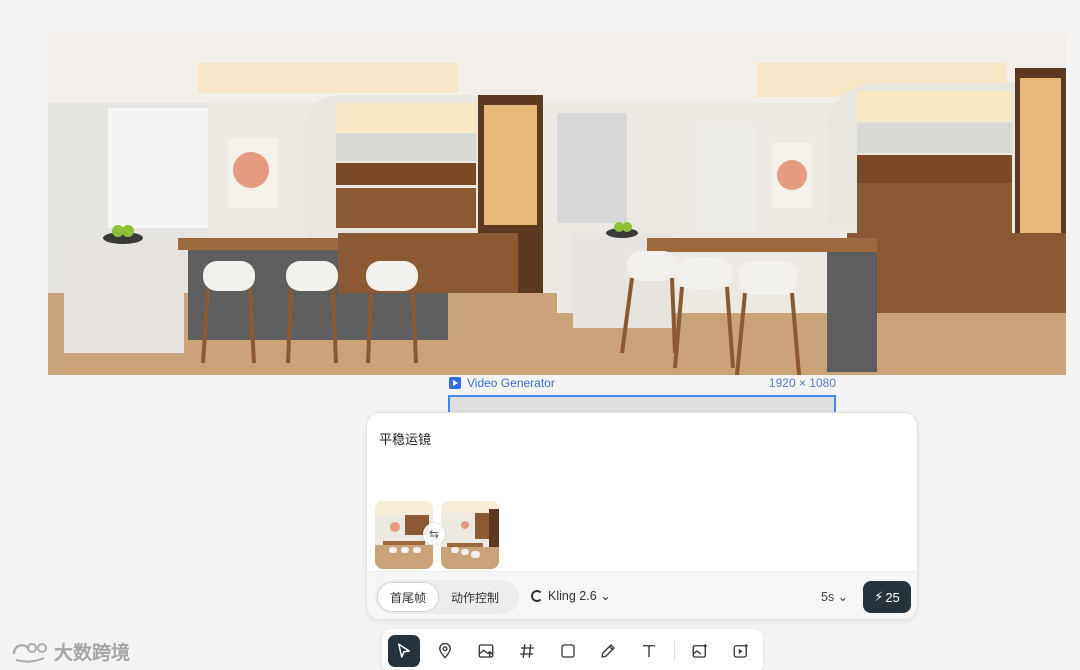 Image resolution: width=1080 pixels, height=670 pixels. Describe the element at coordinates (892, 597) in the screenshot. I see `credits-label: 25` at that location.